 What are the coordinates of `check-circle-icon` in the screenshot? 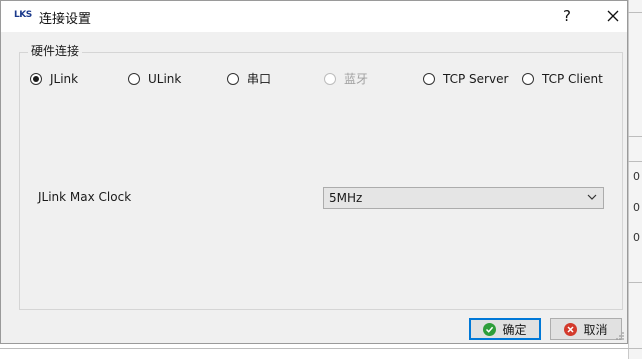 It's located at (490, 329).